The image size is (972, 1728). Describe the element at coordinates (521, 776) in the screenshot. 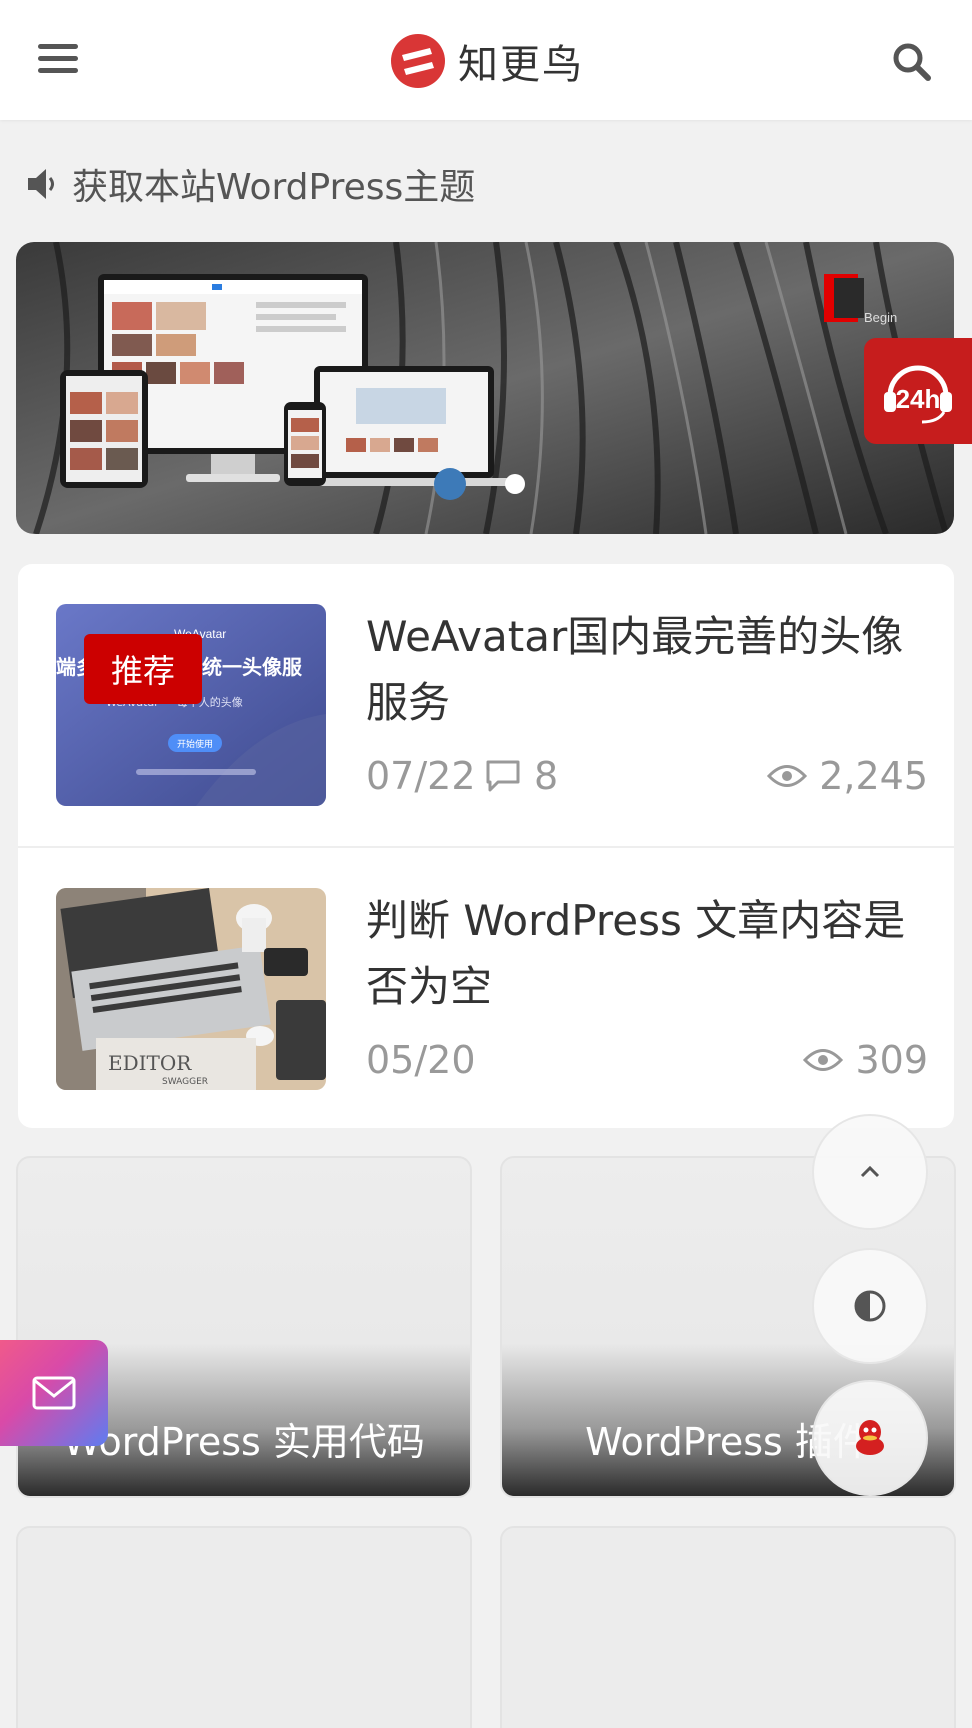

I see `post-comments: 8` at that location.